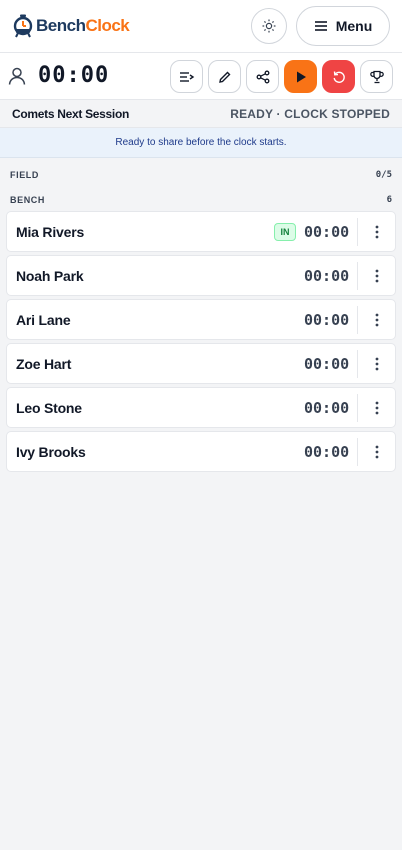 The height and width of the screenshot is (850, 402). I want to click on share-button, so click(262, 76).